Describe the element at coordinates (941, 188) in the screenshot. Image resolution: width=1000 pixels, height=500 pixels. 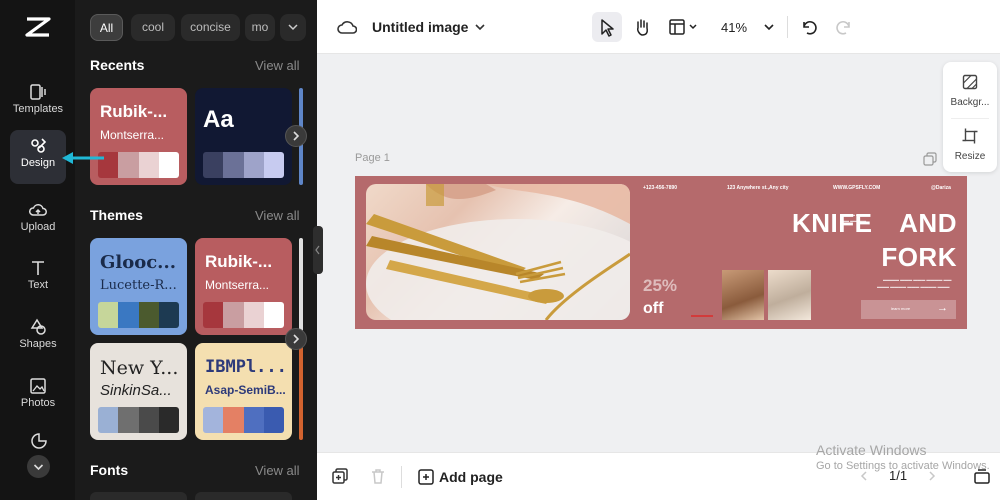
I see `design-handle: @Dariza` at that location.